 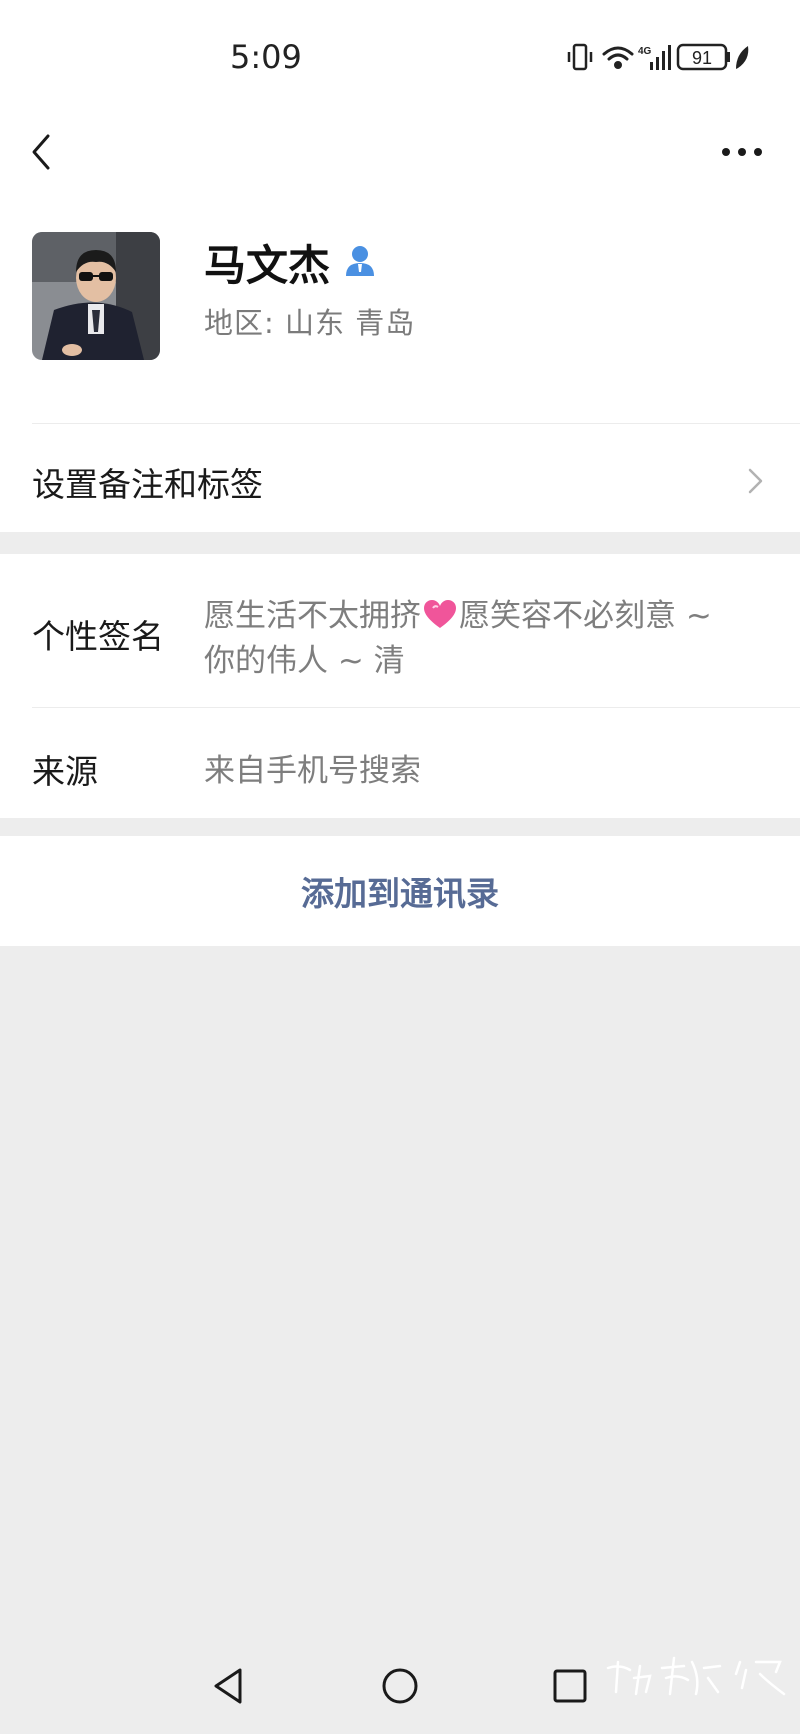 What do you see at coordinates (147, 484) in the screenshot?
I see `remark-tag-label: 设置备注和标签` at bounding box center [147, 484].